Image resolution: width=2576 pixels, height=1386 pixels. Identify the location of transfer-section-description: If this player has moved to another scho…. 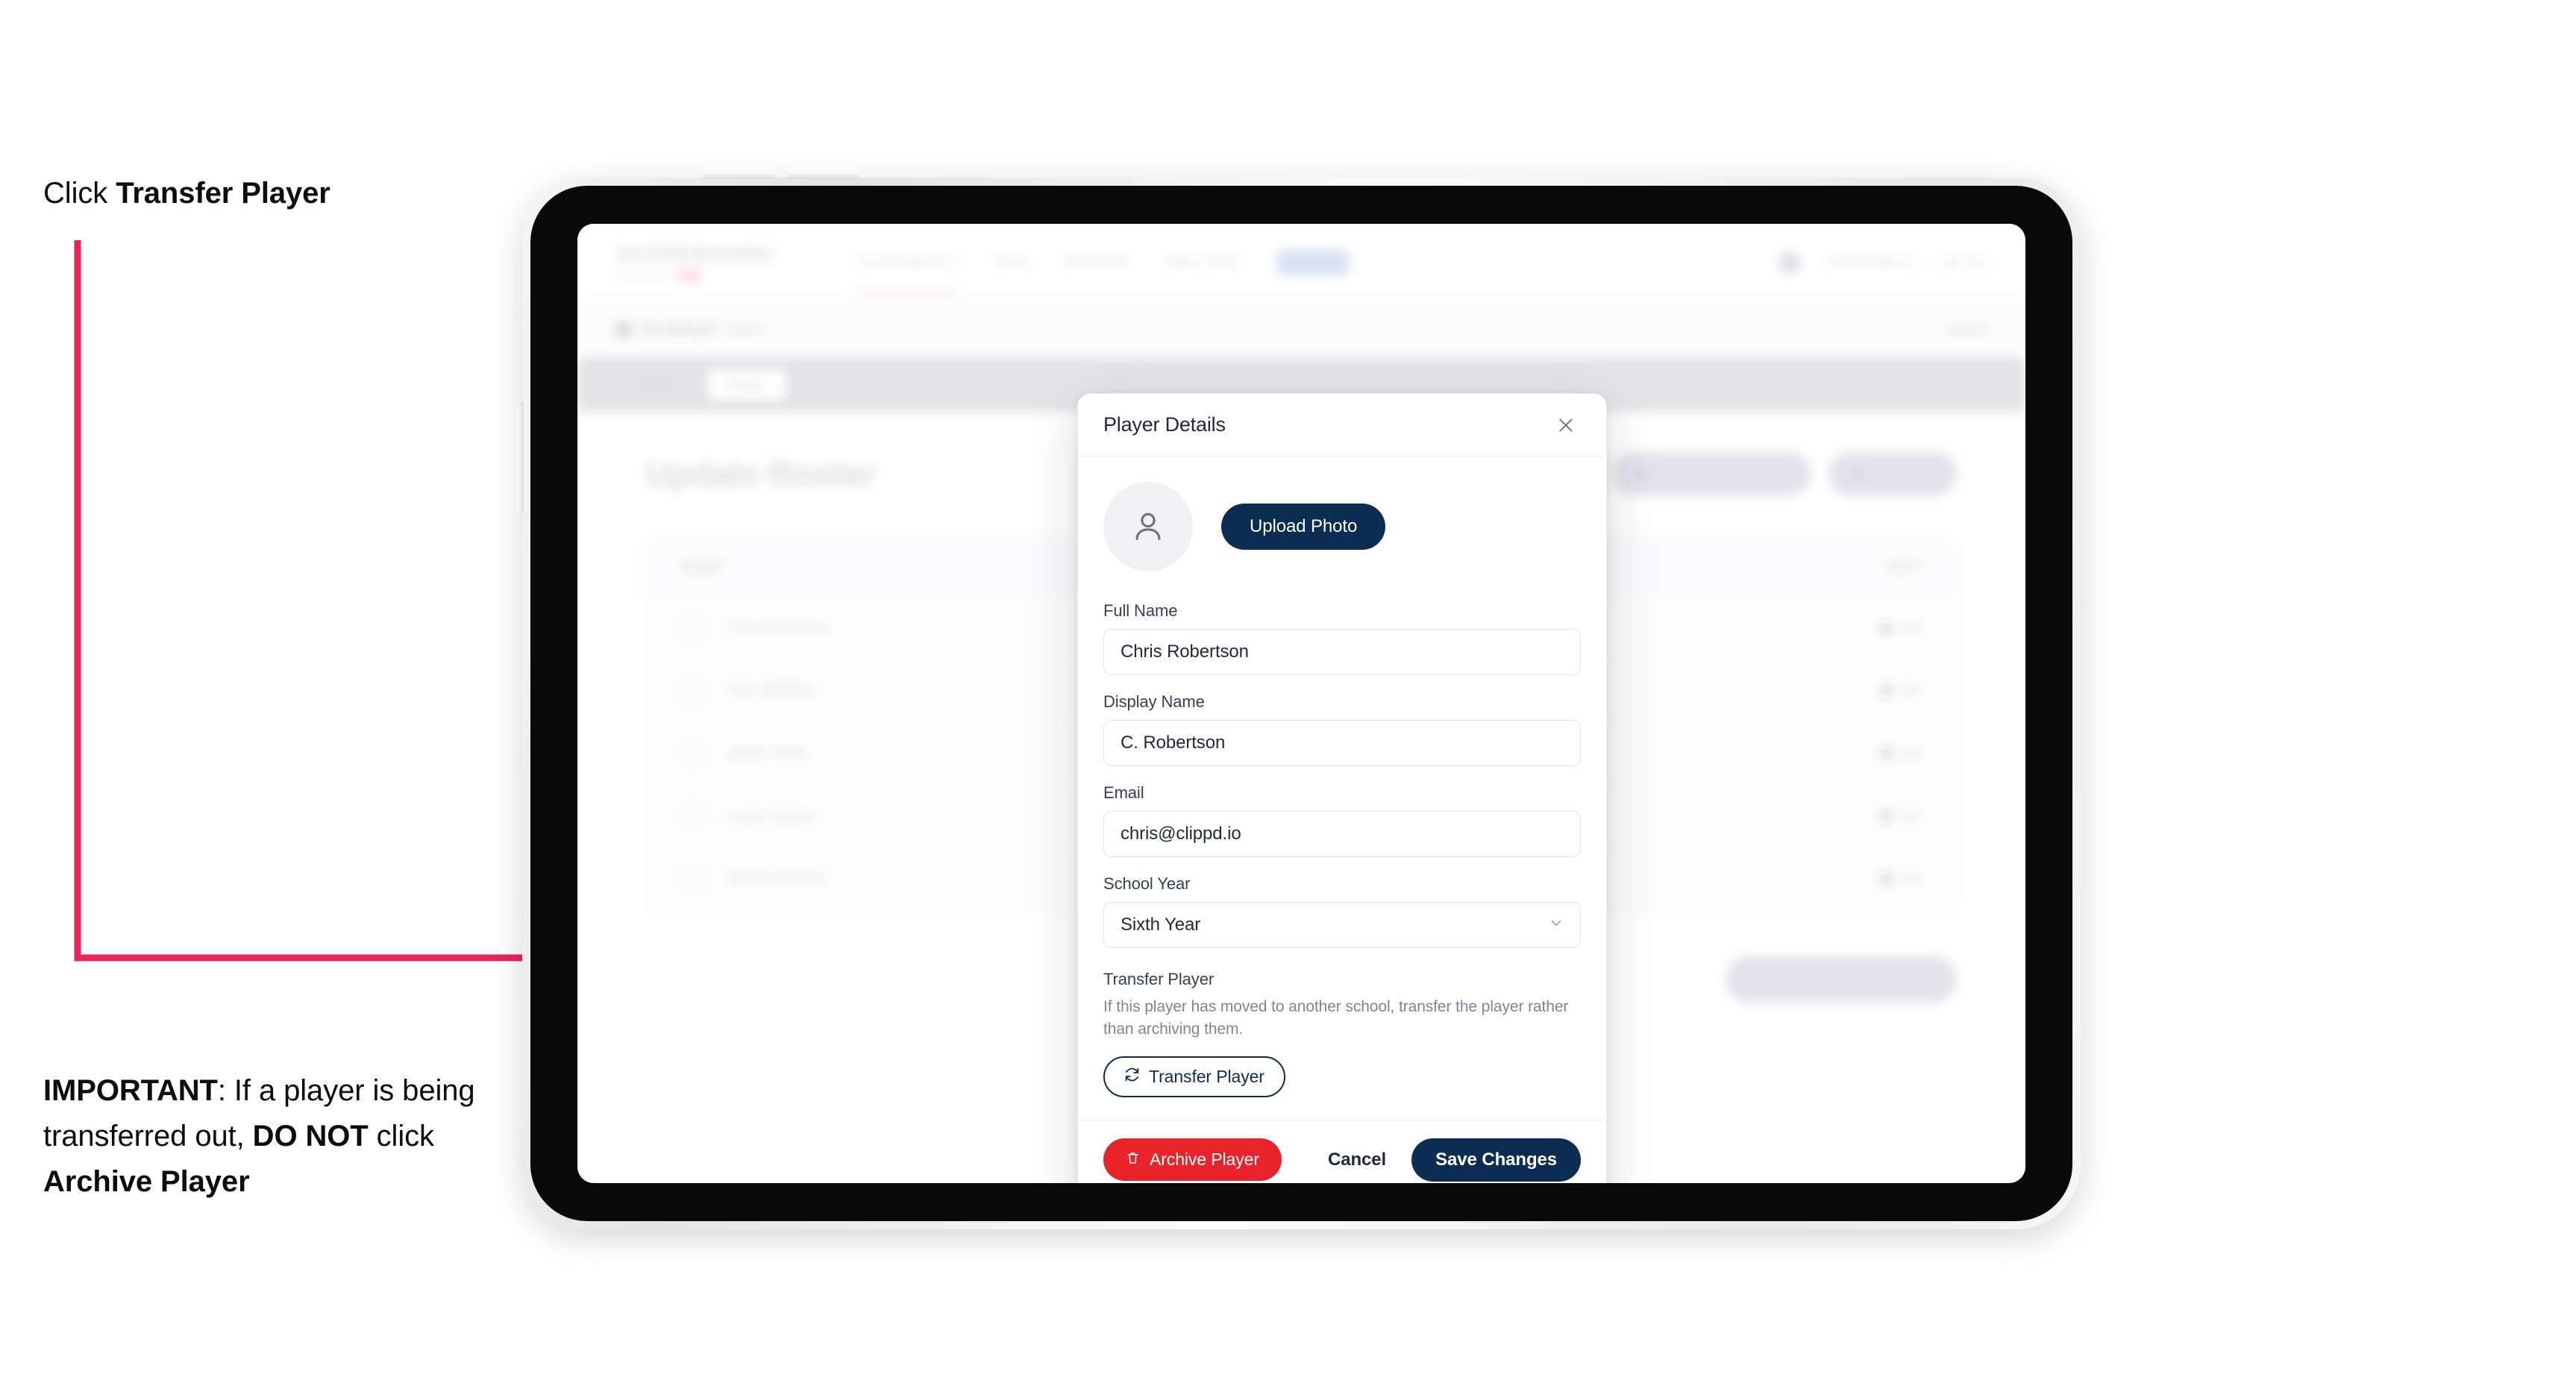
(1336, 1018).